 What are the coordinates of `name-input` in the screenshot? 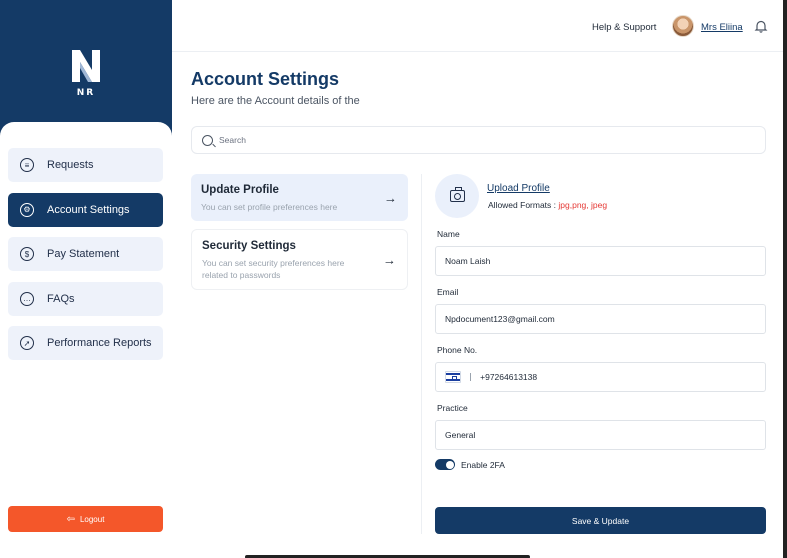 It's located at (605, 261).